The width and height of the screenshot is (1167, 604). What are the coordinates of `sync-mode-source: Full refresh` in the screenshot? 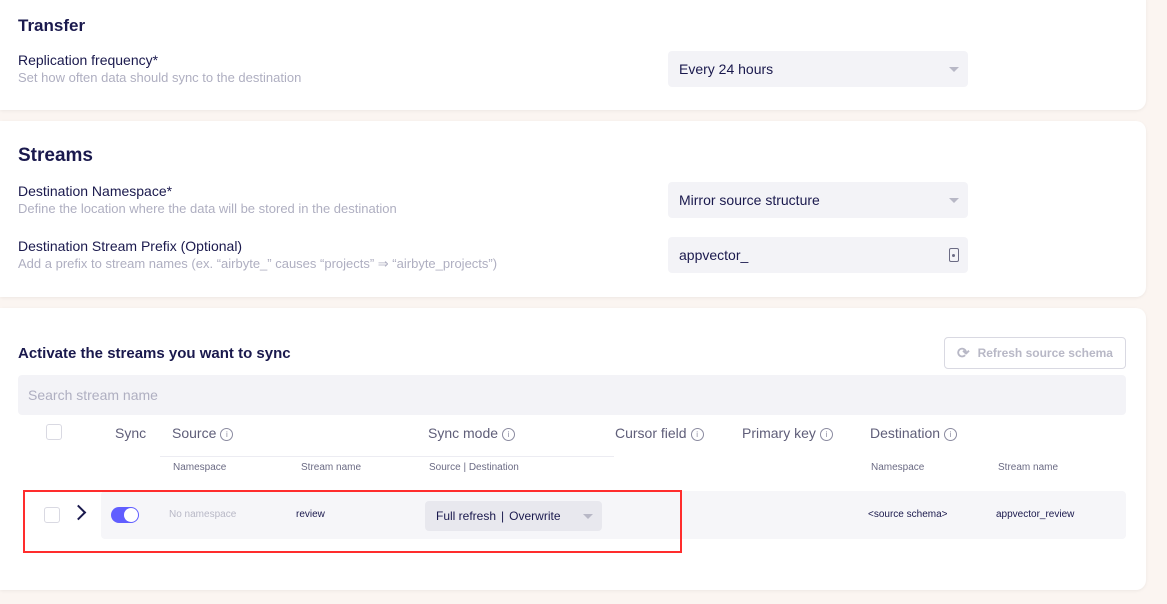 It's located at (466, 516).